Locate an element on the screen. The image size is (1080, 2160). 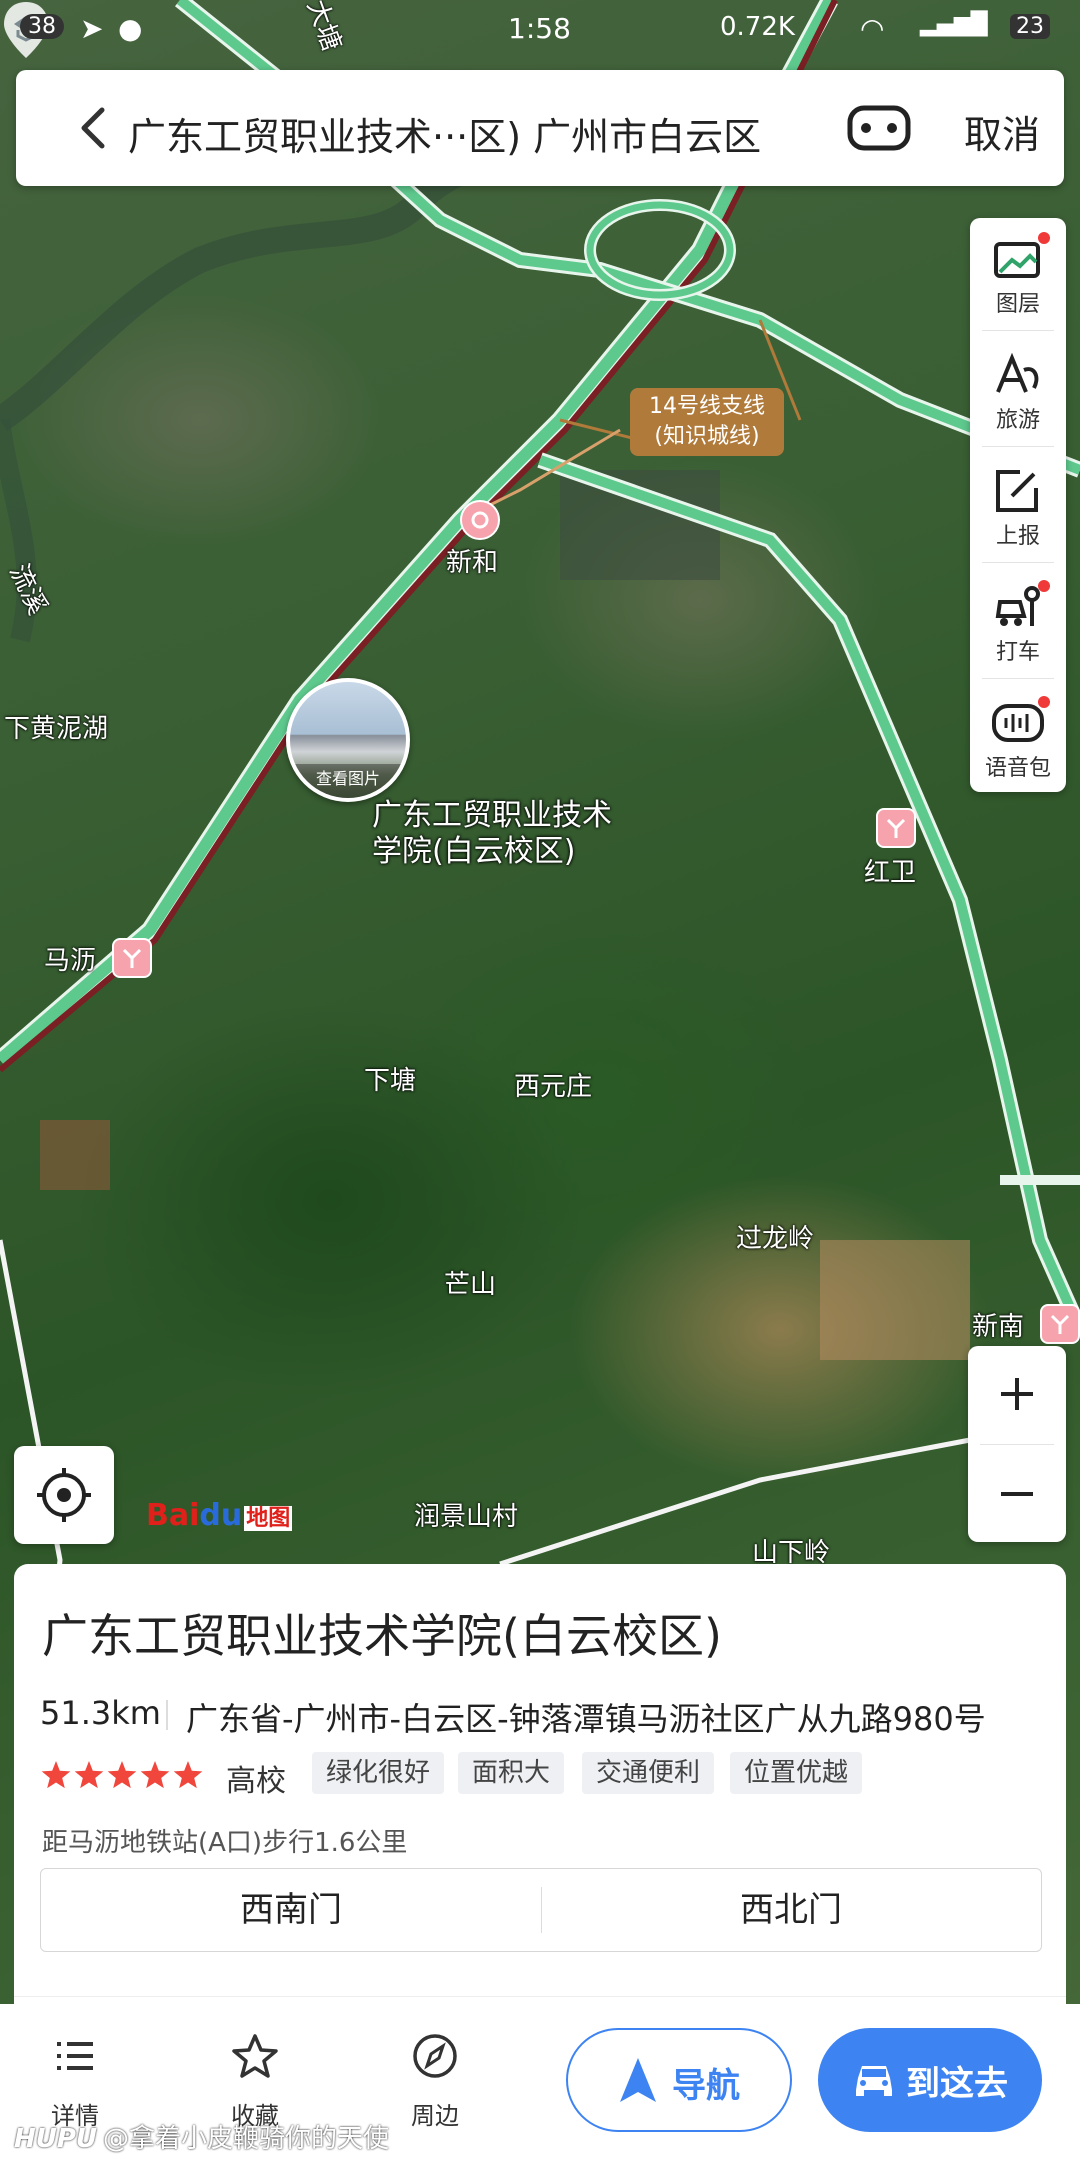
gate-selector: 西南门 西北门 is located at coordinates (541, 1910).